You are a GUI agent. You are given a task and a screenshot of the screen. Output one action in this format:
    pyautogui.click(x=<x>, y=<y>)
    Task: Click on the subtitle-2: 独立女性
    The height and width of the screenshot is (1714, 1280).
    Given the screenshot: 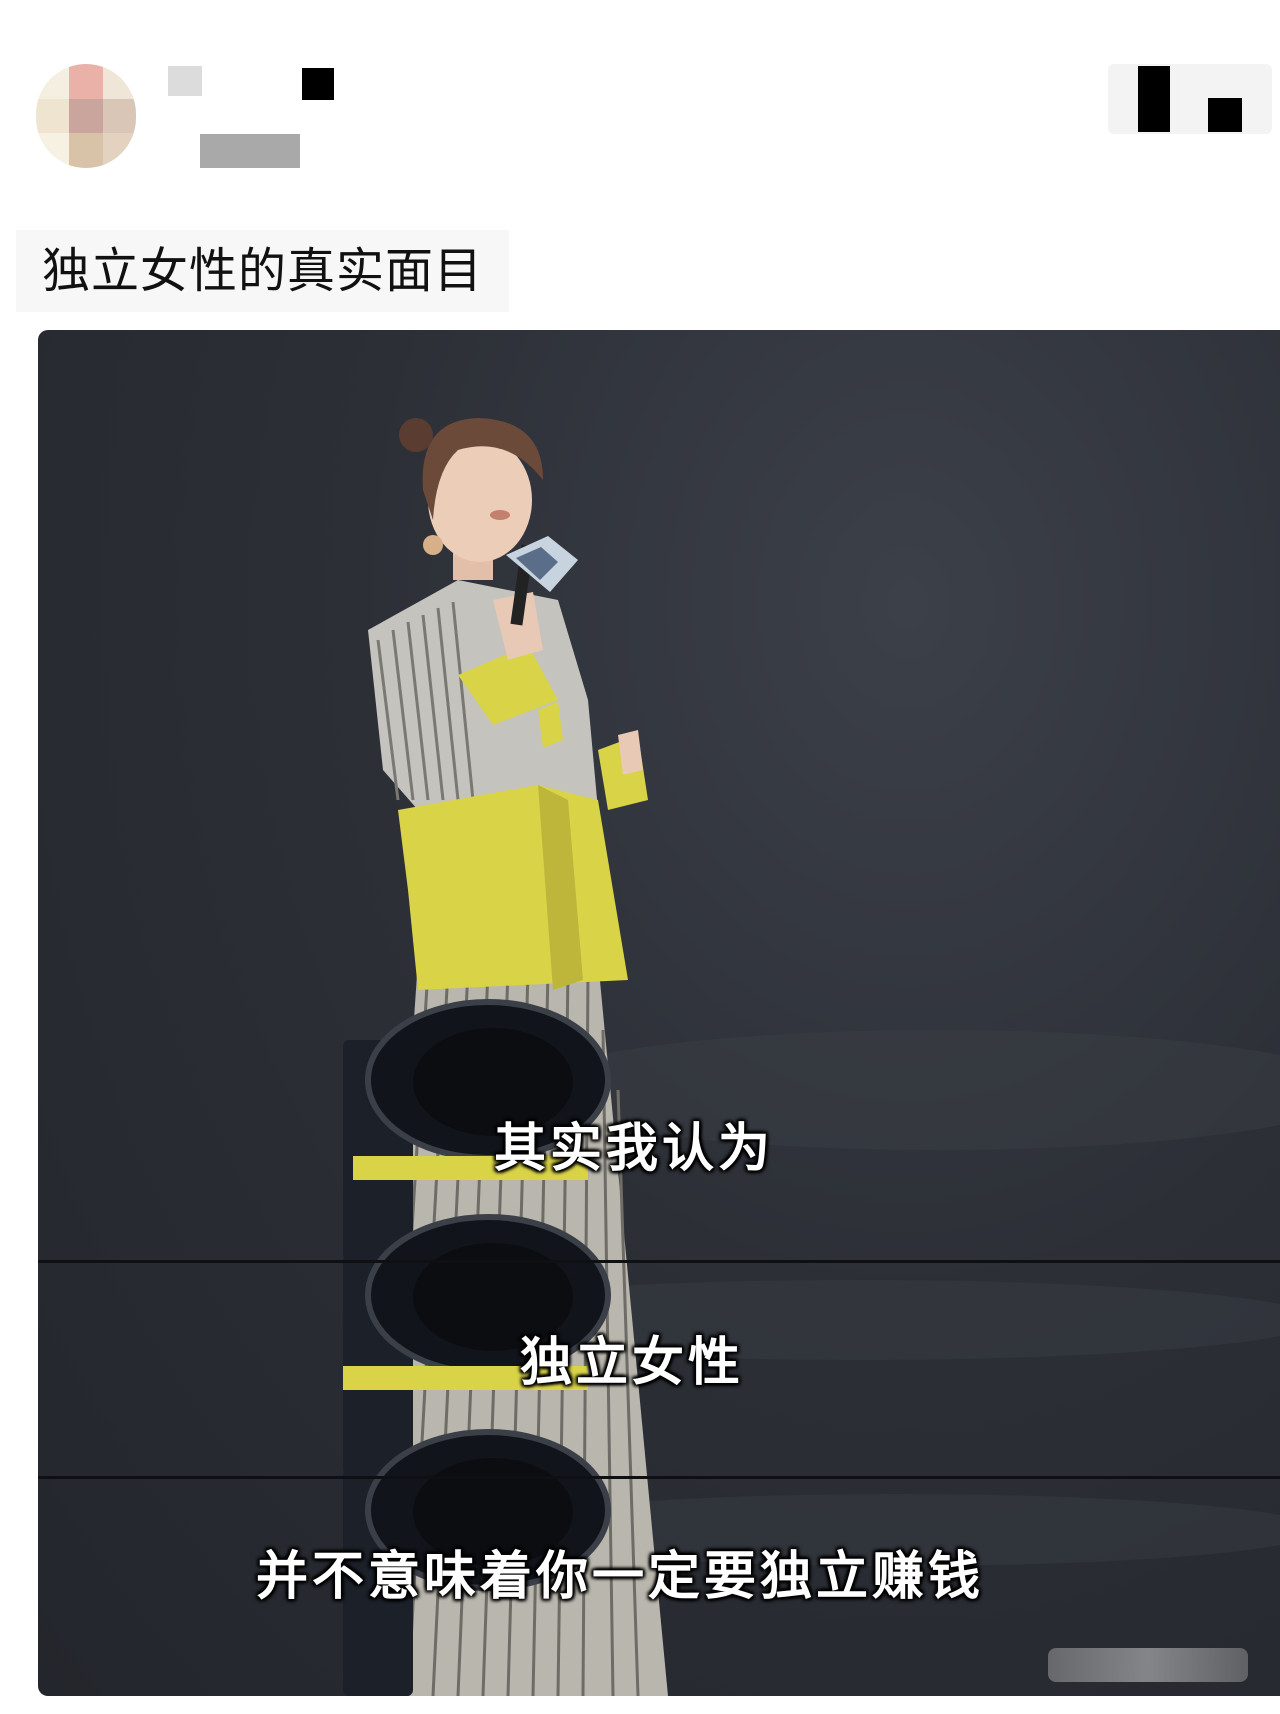 What is the action you would take?
    pyautogui.click(x=632, y=1363)
    